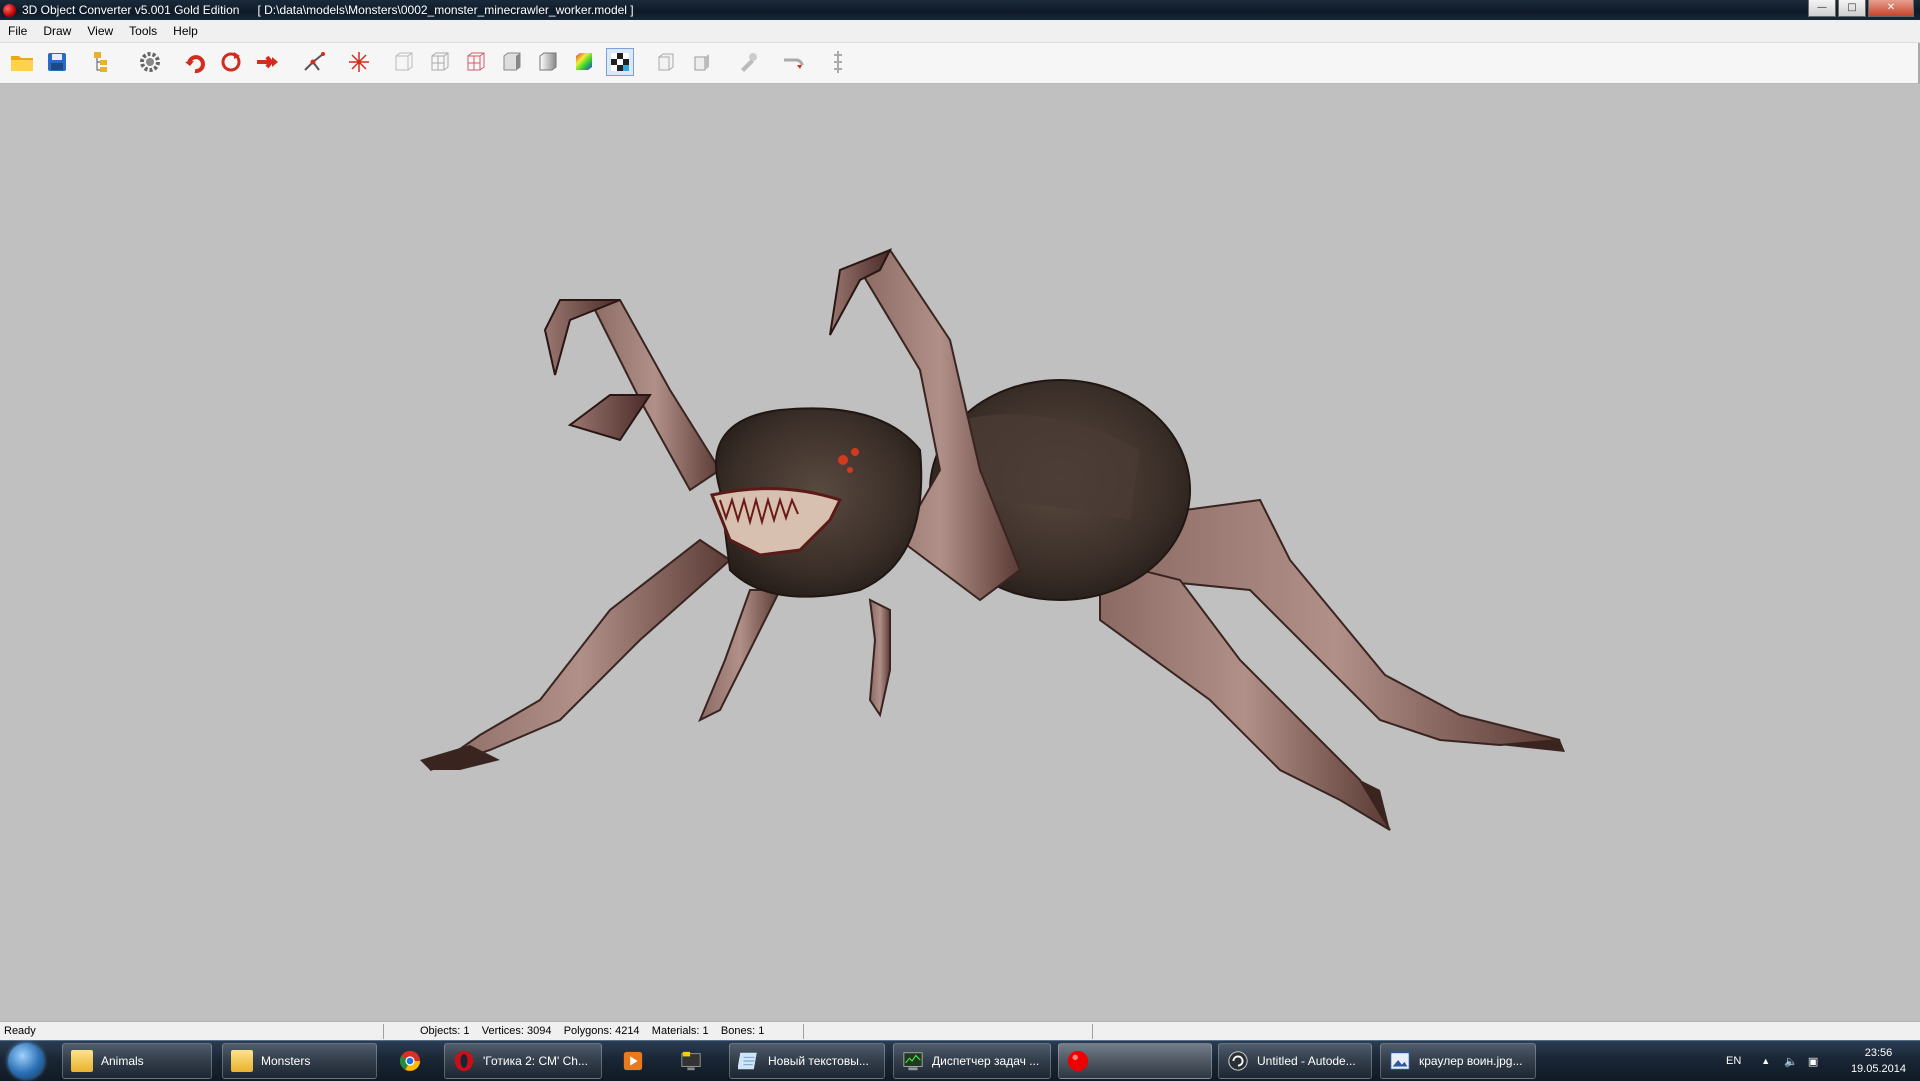  Describe the element at coordinates (314, 62) in the screenshot. I see `skeleton-icon` at that location.